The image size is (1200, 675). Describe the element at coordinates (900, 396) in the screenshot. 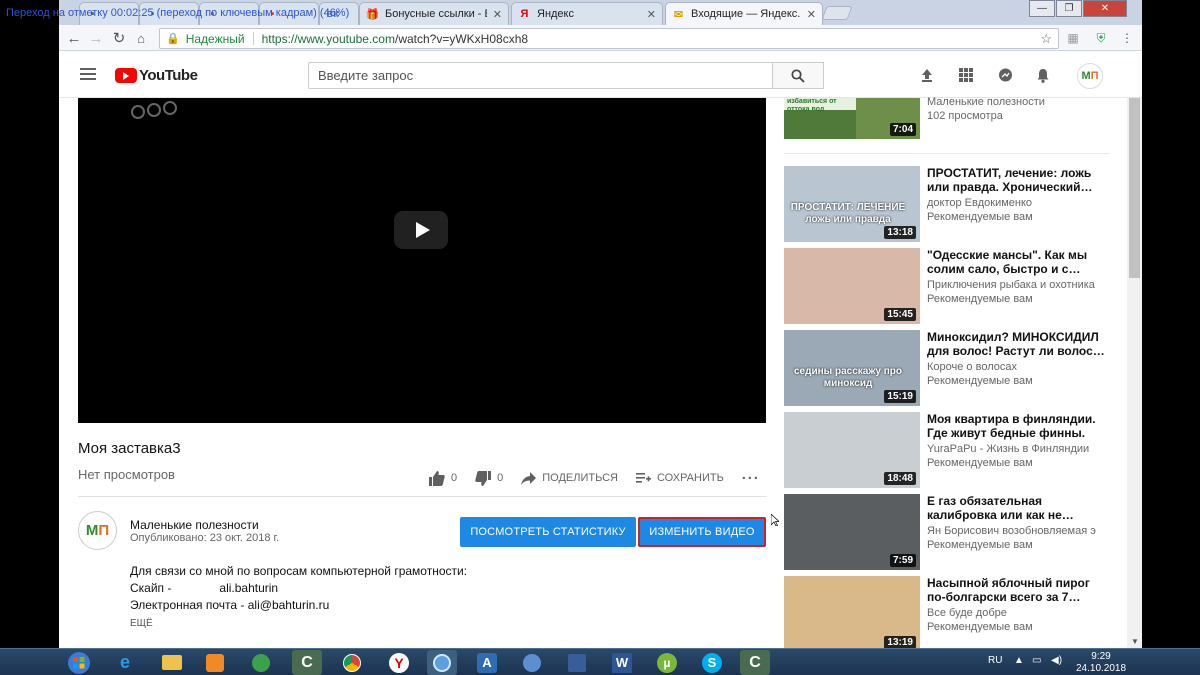

I see `video-duration: 15:19` at that location.